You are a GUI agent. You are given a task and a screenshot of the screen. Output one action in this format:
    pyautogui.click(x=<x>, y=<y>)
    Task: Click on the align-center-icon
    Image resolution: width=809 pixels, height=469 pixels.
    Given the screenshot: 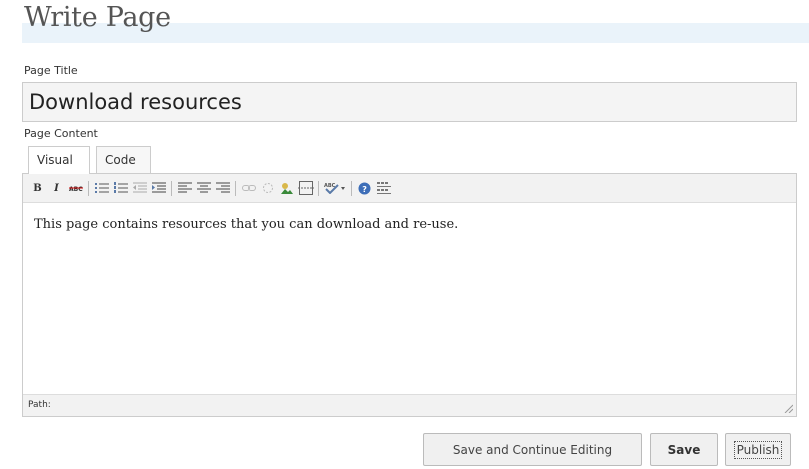 What is the action you would take?
    pyautogui.click(x=203, y=188)
    